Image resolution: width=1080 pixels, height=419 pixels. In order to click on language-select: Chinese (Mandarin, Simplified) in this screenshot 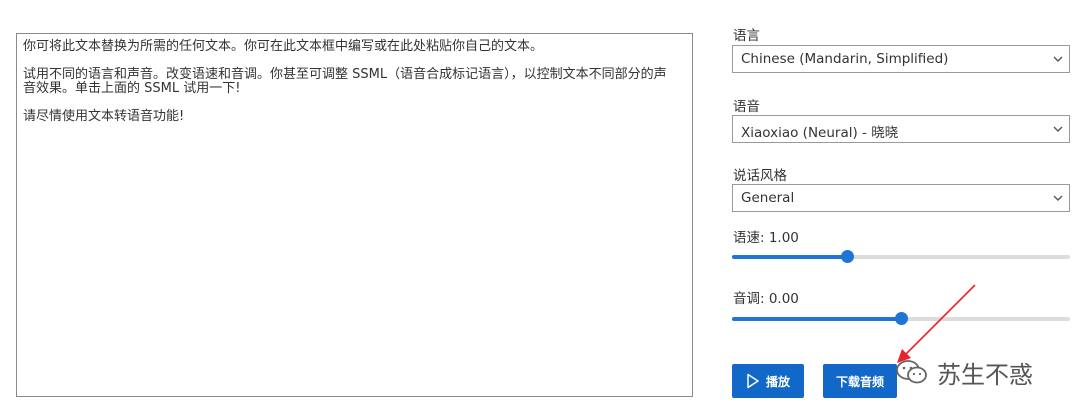, I will do `click(901, 59)`.